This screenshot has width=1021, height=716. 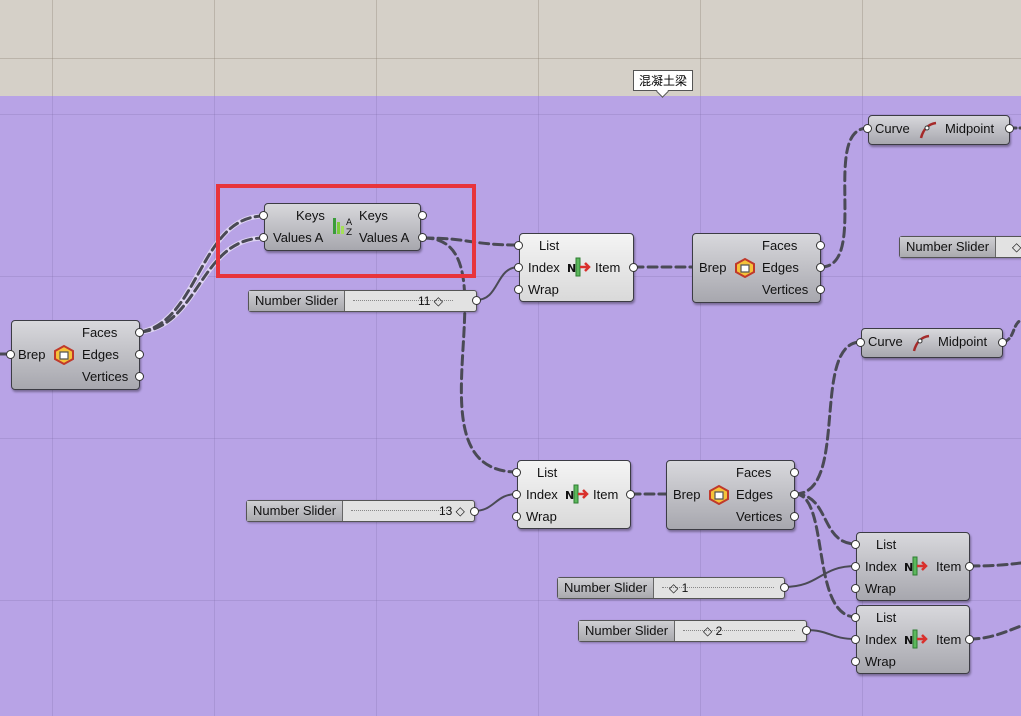 I want to click on deconstruct-brep-2: Brep Faces Edges Vertices, so click(x=730, y=495).